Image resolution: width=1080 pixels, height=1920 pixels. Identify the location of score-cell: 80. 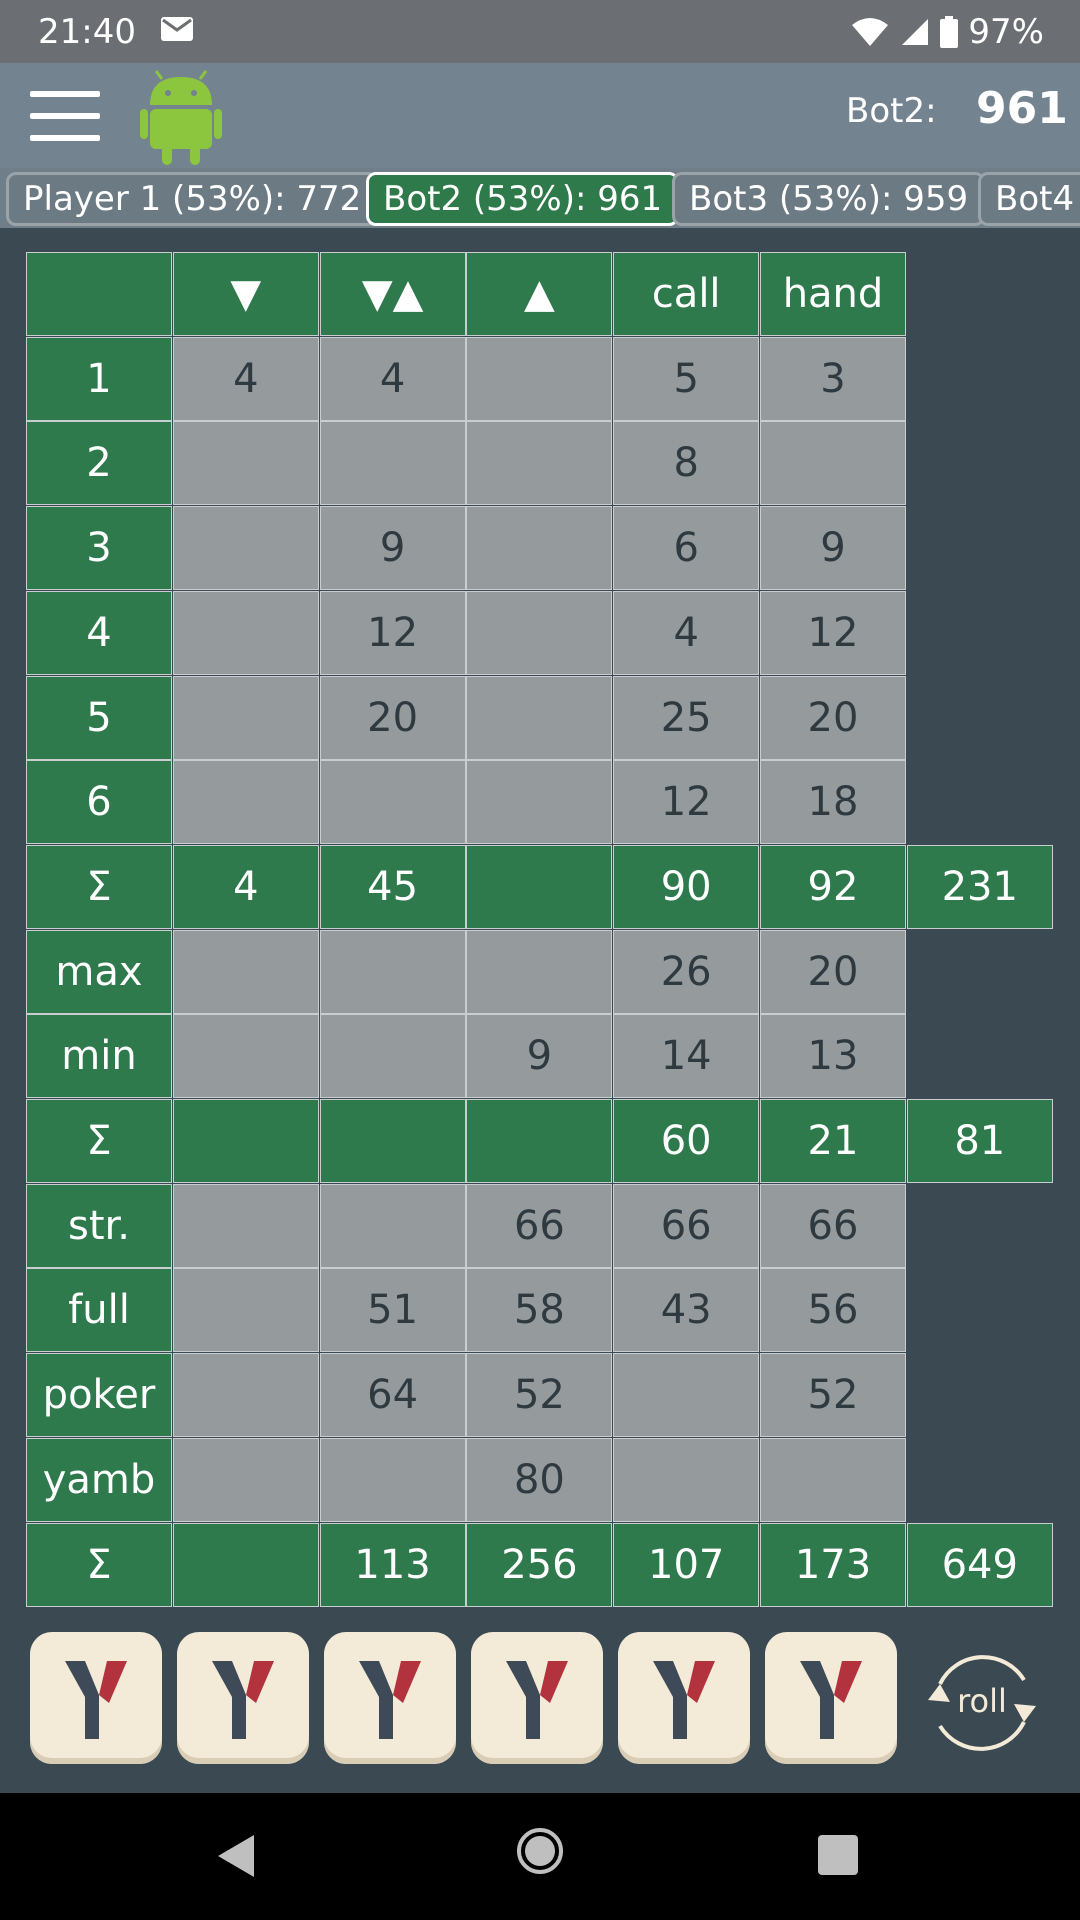
(539, 1479).